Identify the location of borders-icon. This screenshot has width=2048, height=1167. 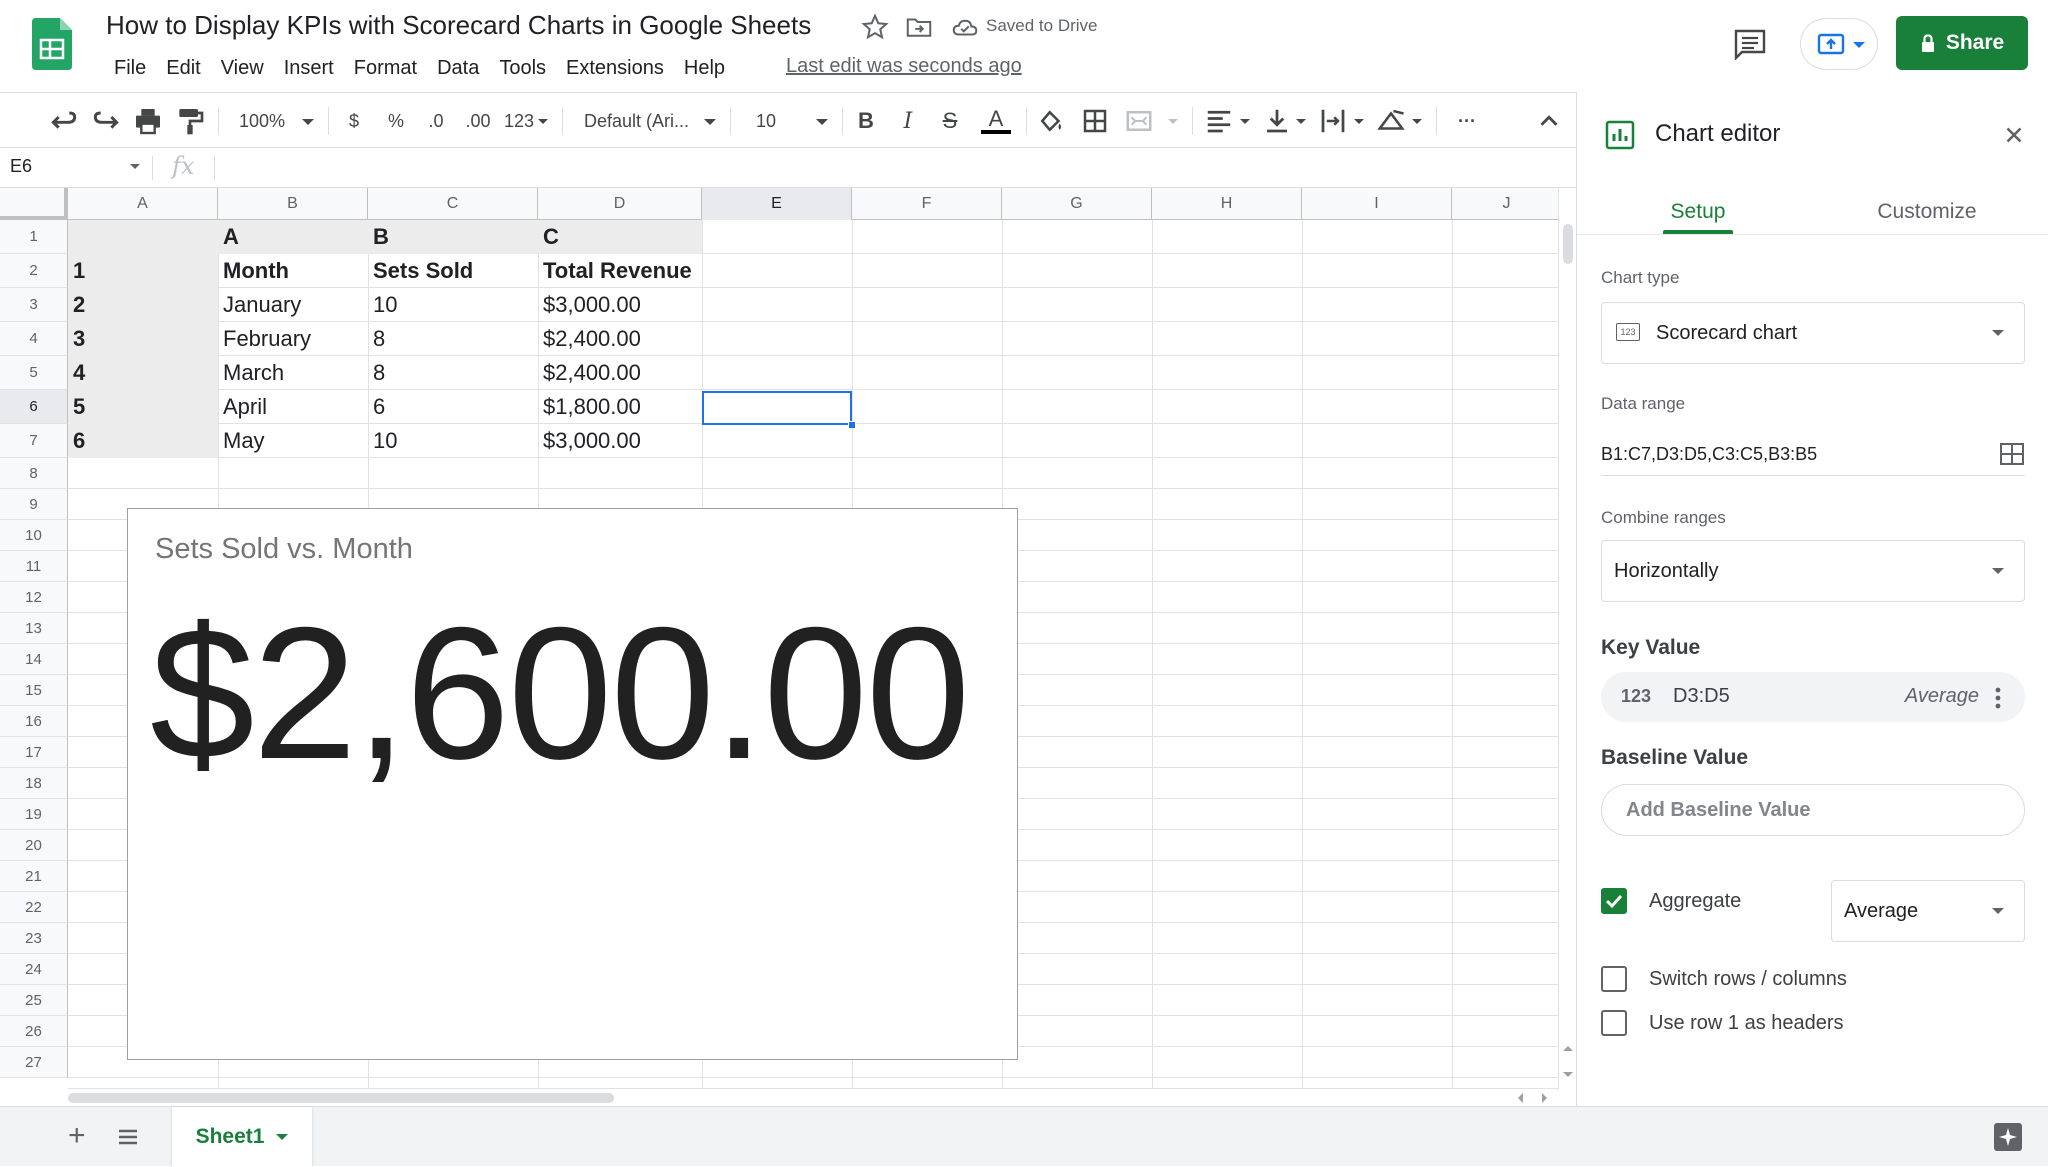
(1095, 121).